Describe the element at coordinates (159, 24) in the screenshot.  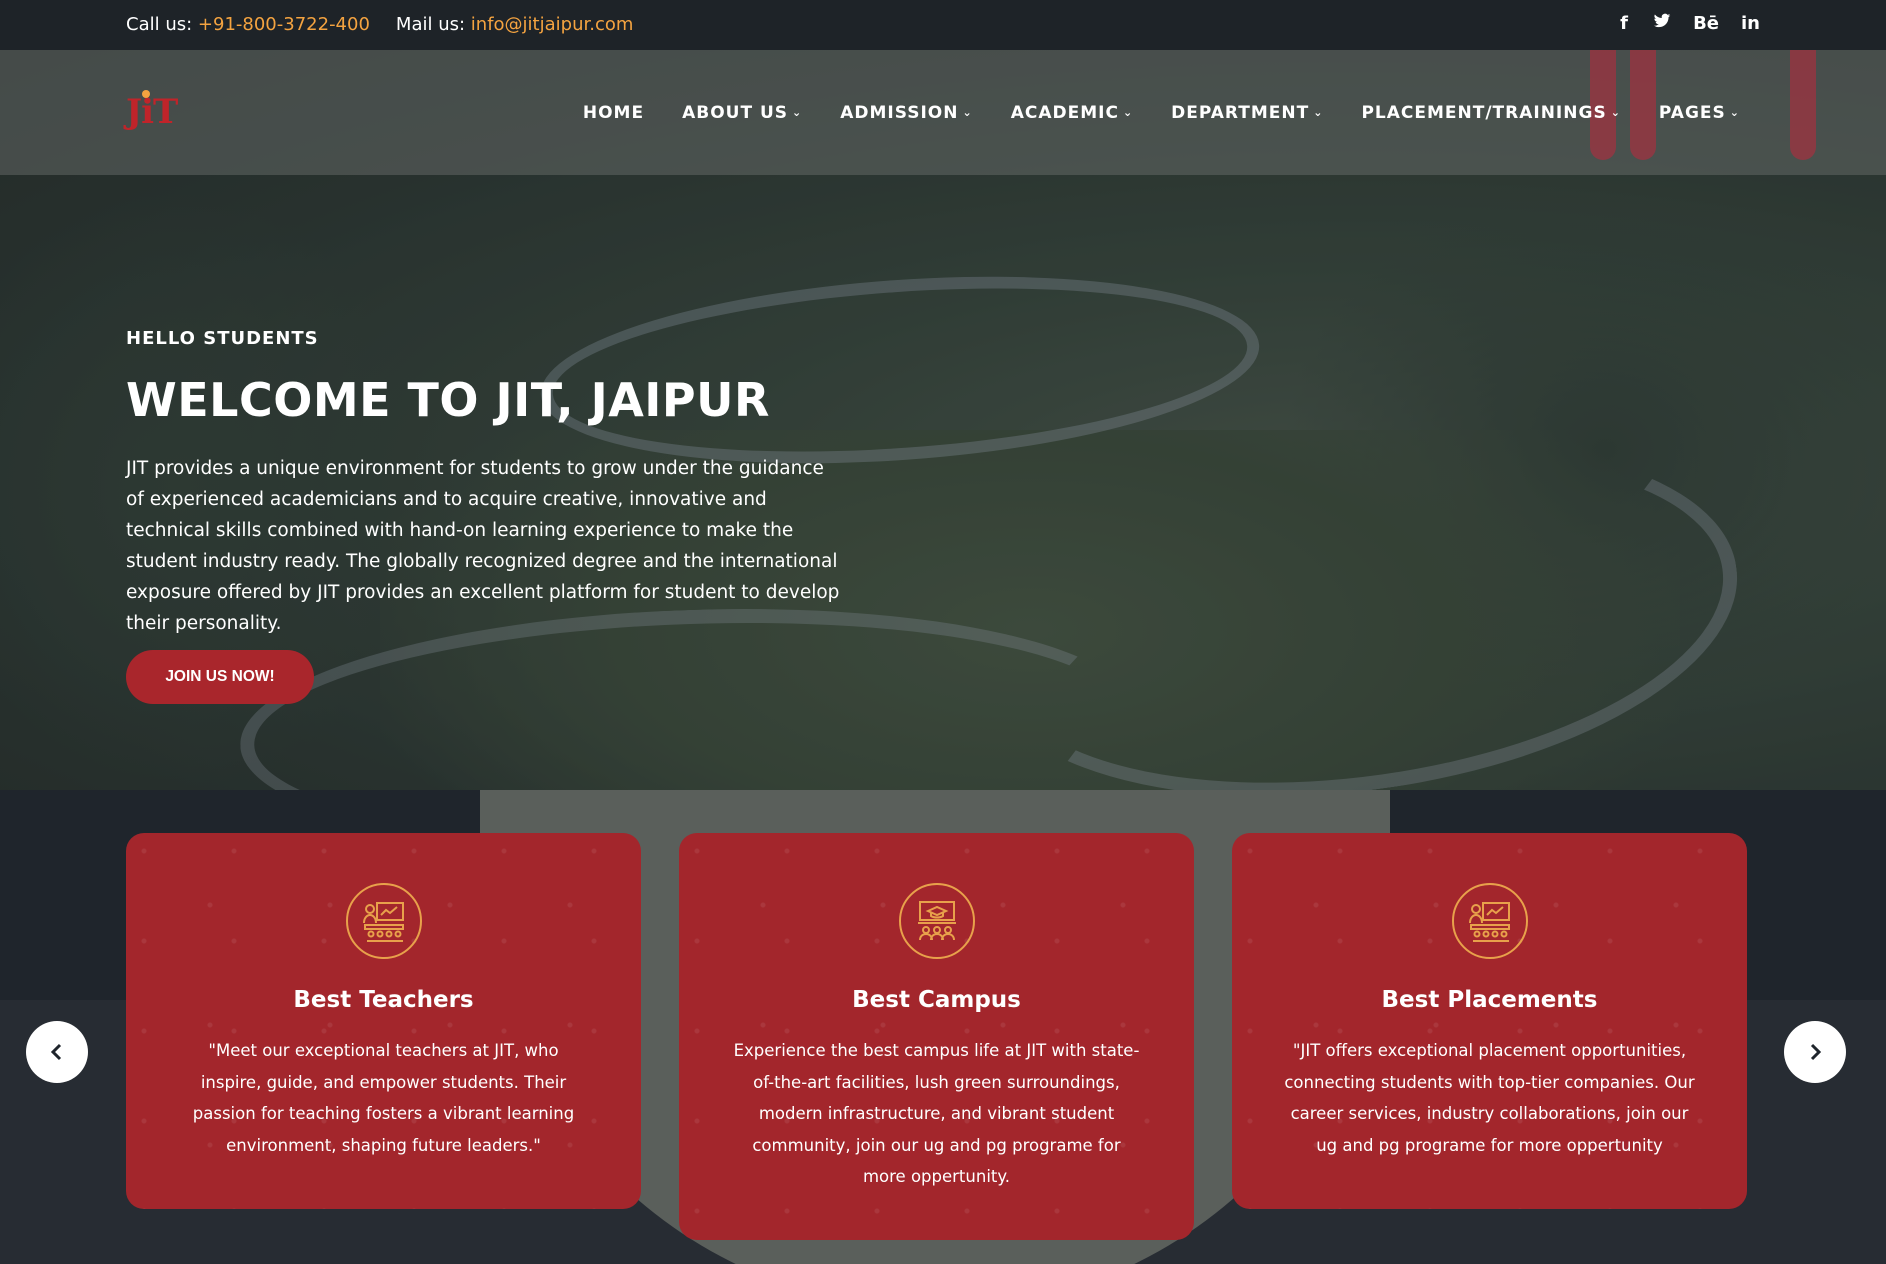
I see `call-label: Call us:` at that location.